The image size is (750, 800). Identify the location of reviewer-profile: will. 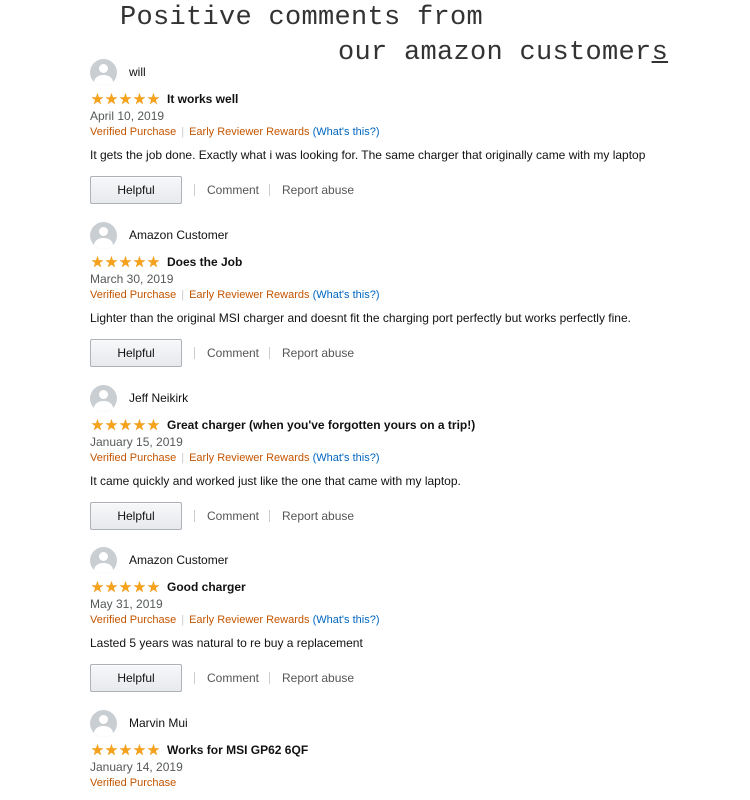
(410, 72).